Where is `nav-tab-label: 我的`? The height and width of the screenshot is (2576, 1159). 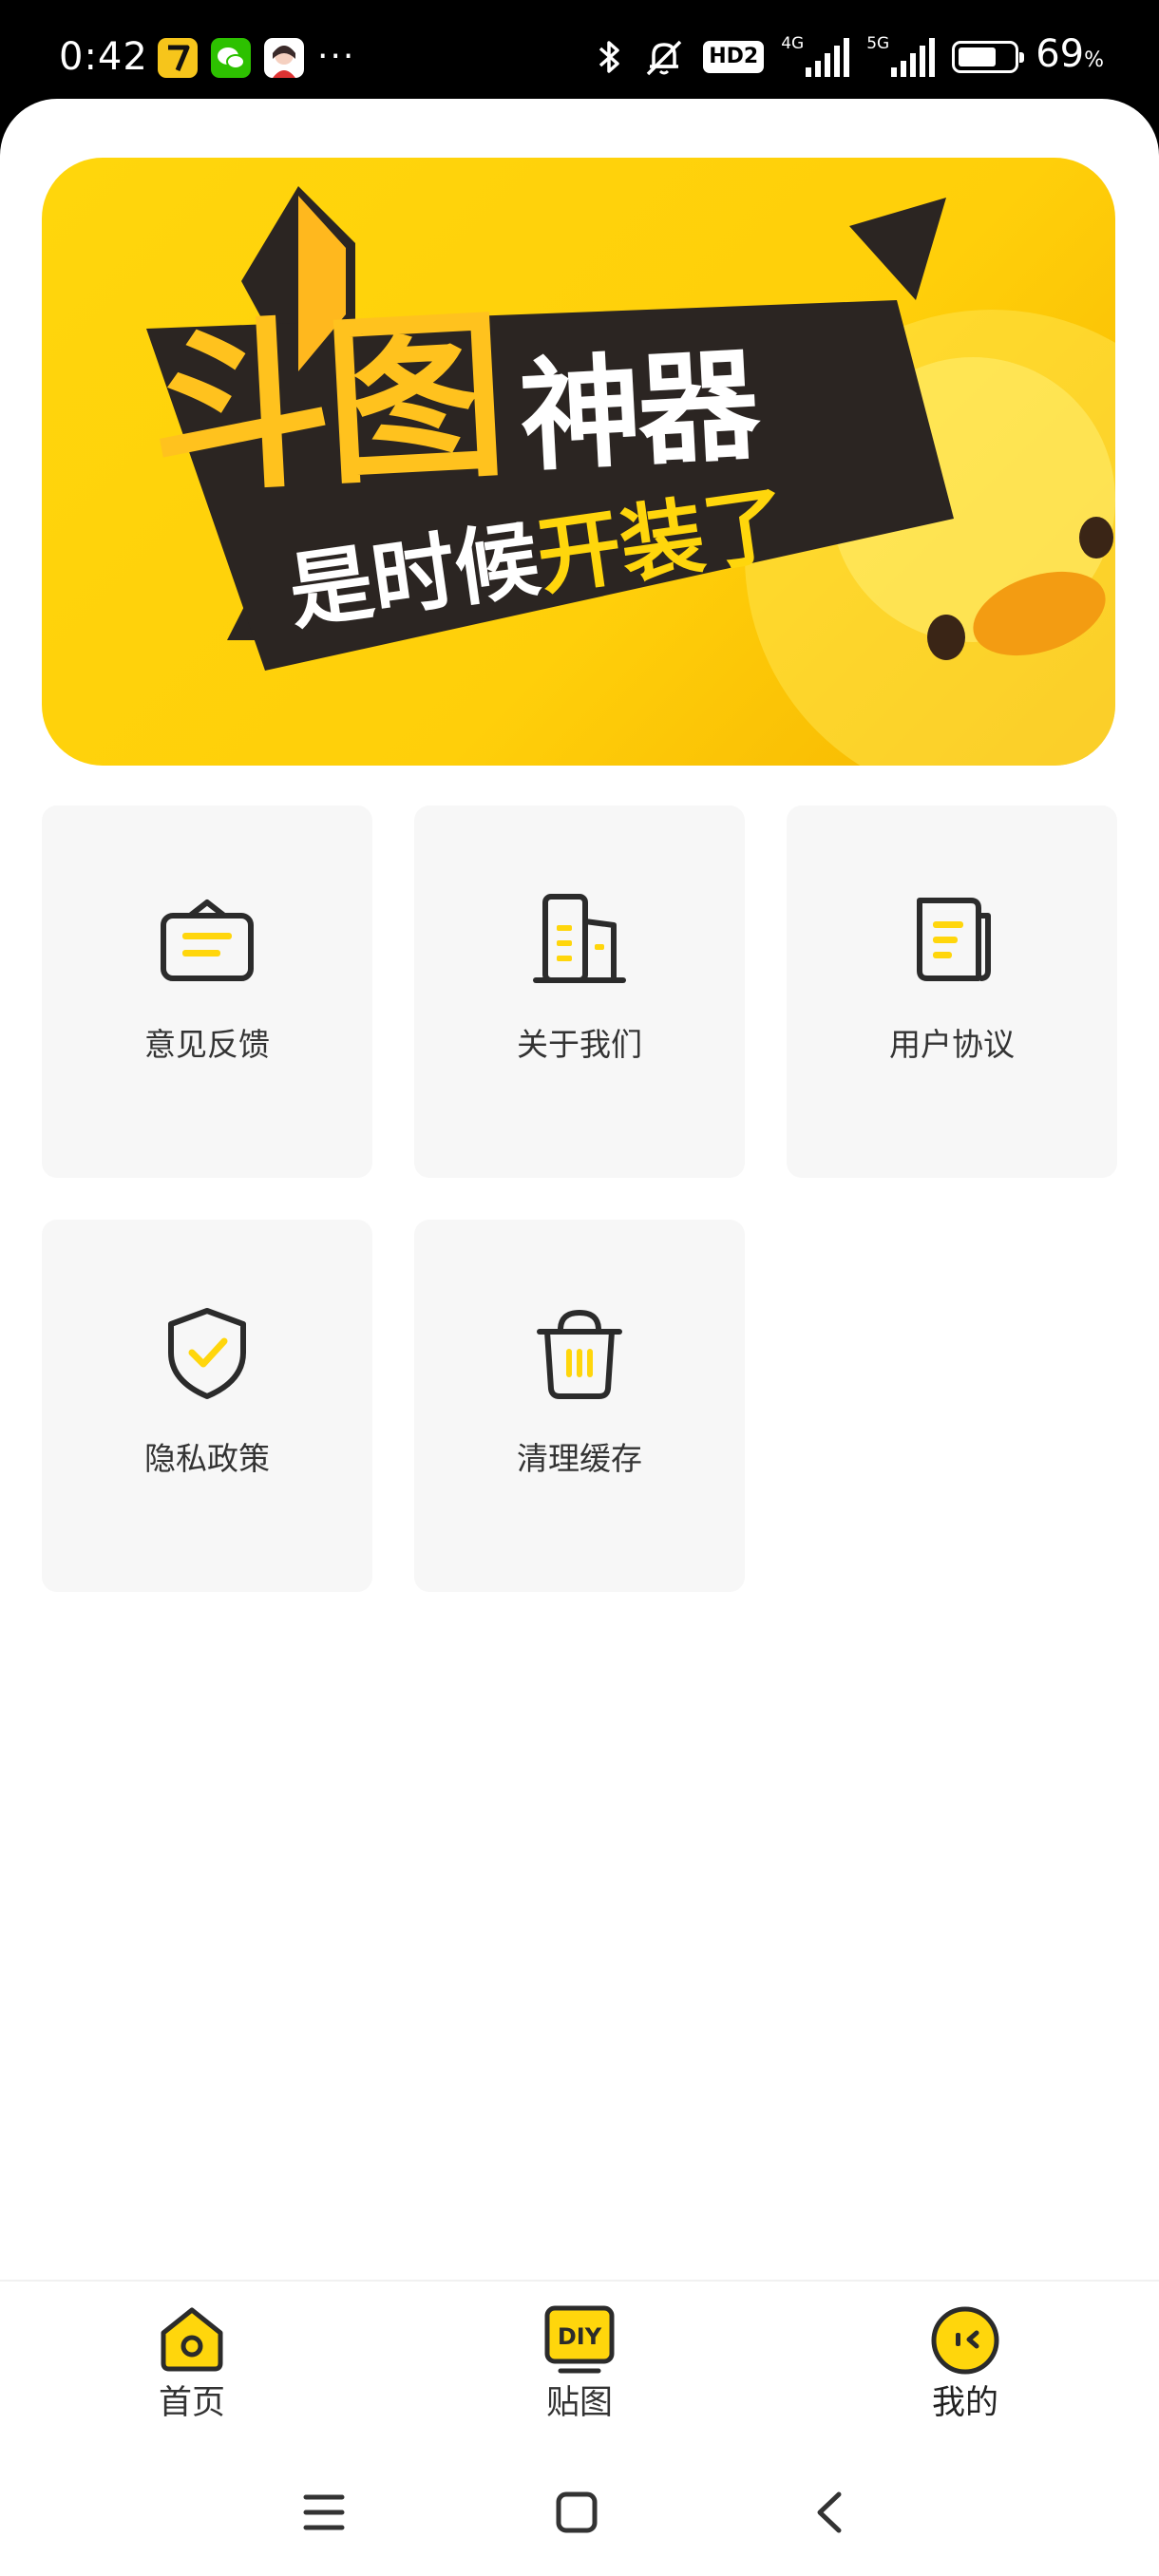 nav-tab-label: 我的 is located at coordinates (964, 2403).